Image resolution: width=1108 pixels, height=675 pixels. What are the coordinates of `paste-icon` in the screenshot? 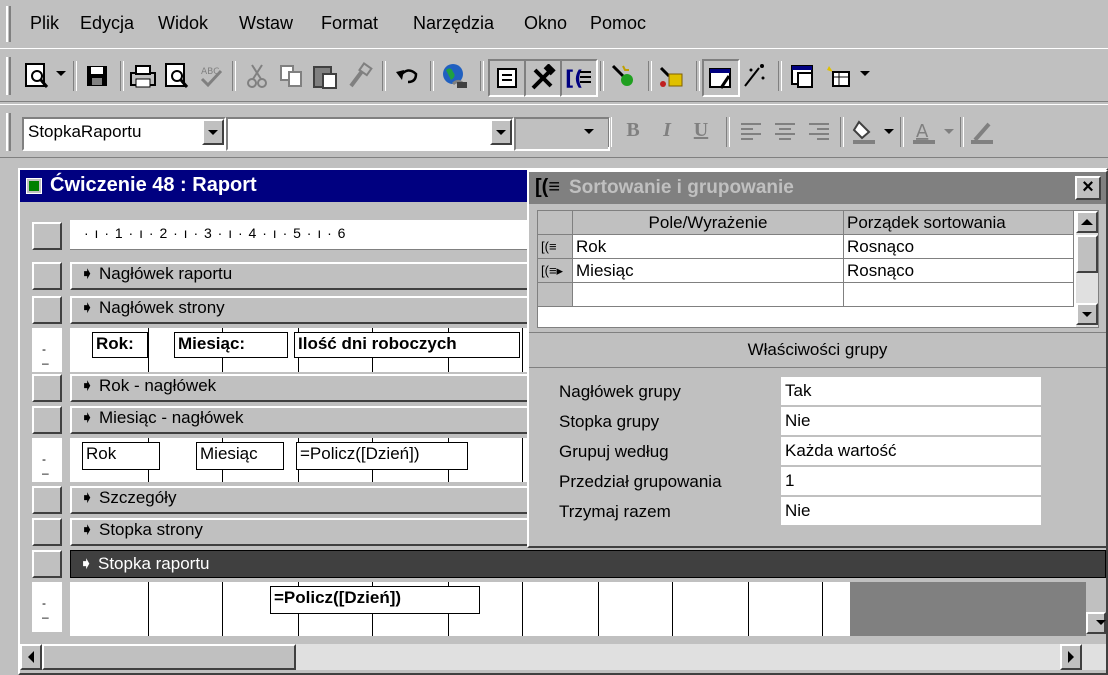 It's located at (325, 76).